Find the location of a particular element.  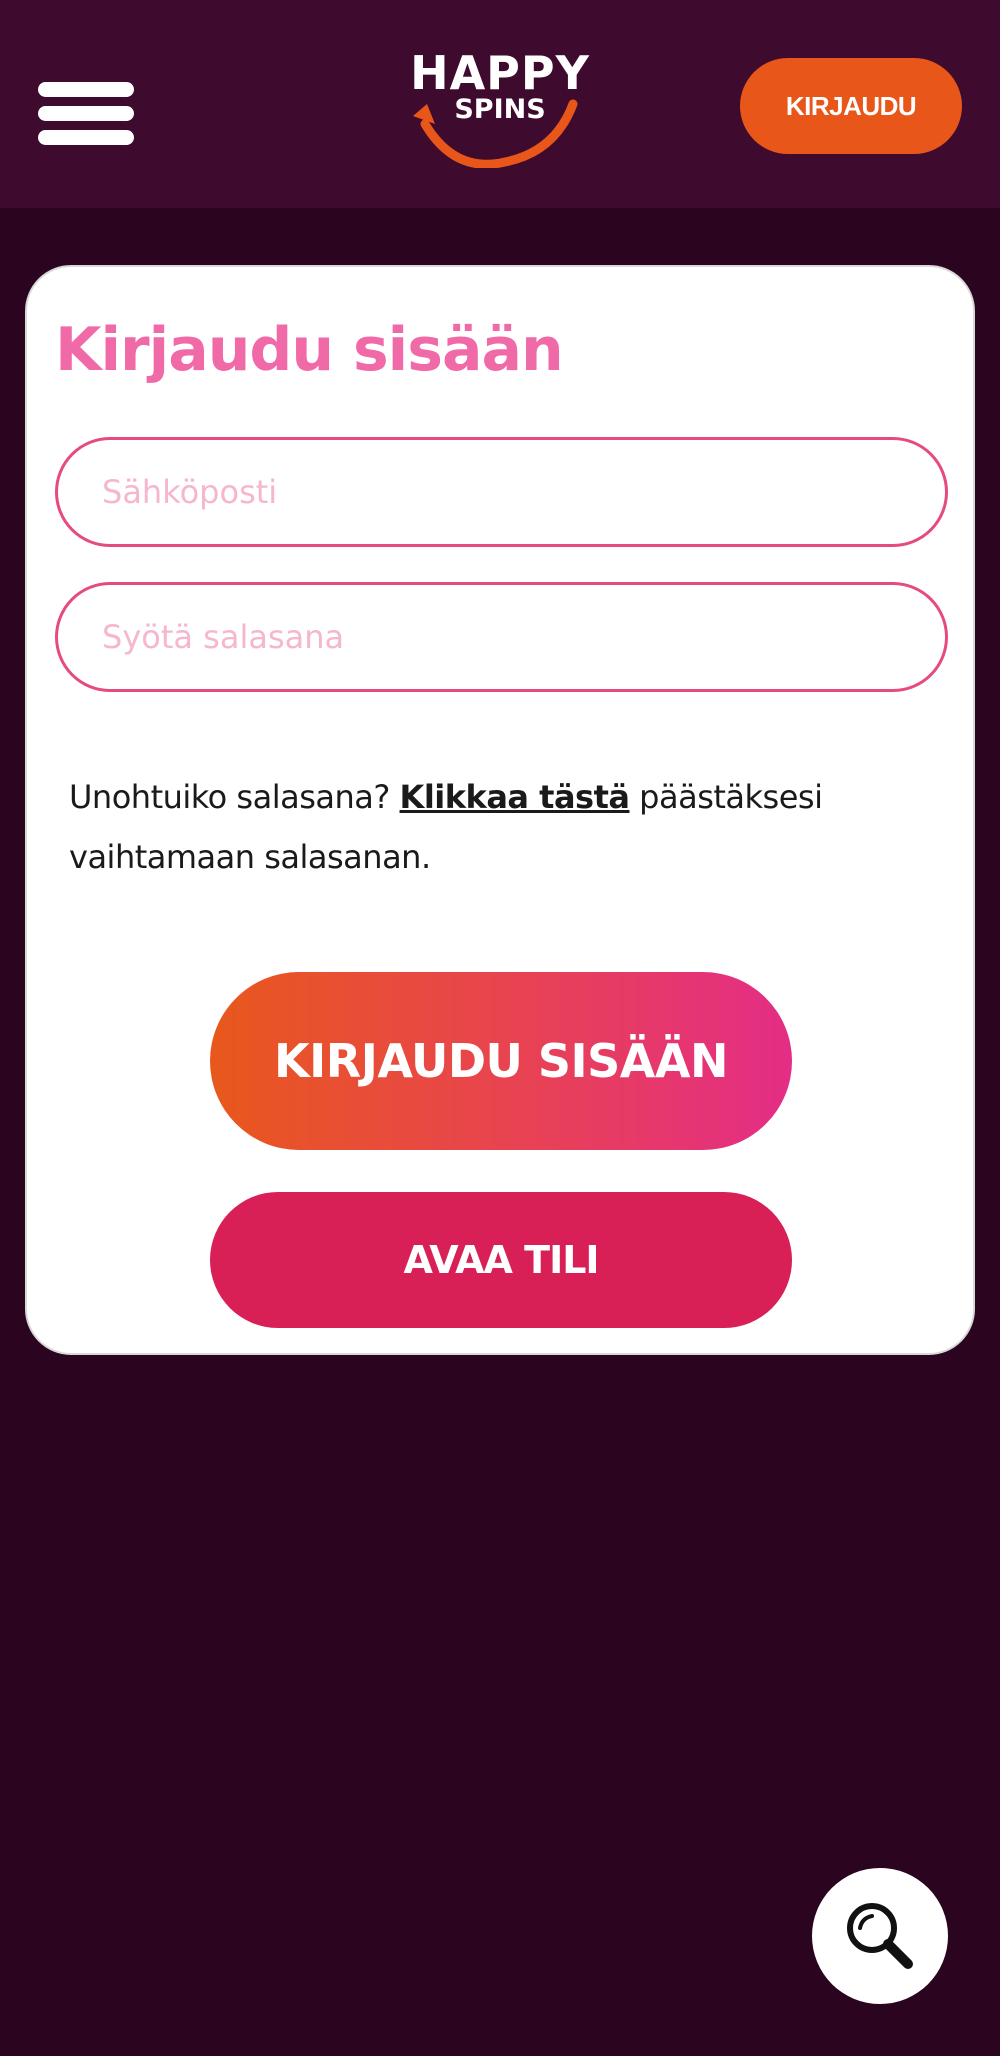

hamburger-menu-icon is located at coordinates (86, 113).